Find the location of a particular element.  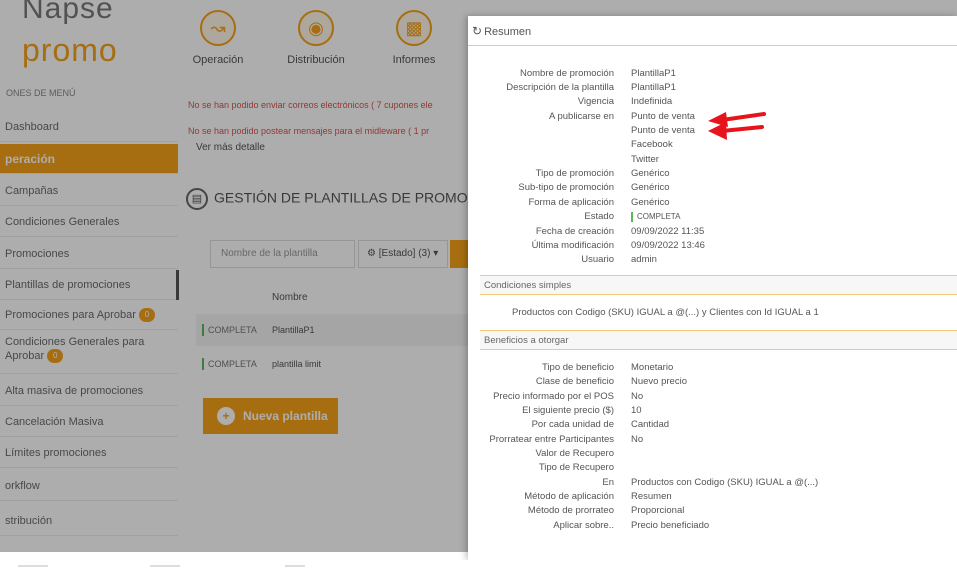

benefit-key: Método de prorrateo is located at coordinates (570, 510).